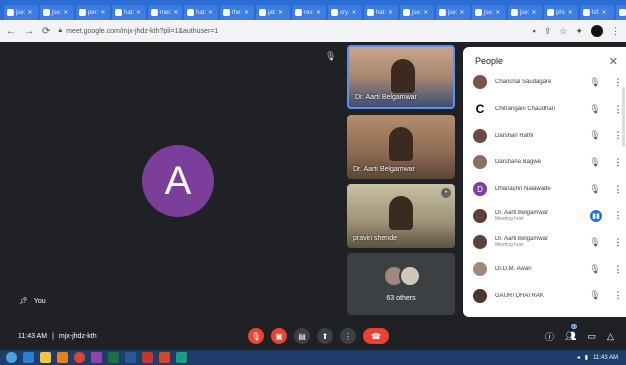 The image size is (626, 365). What do you see at coordinates (273, 12) in the screenshot?
I see `browser-tab: jat: ✕` at bounding box center [273, 12].